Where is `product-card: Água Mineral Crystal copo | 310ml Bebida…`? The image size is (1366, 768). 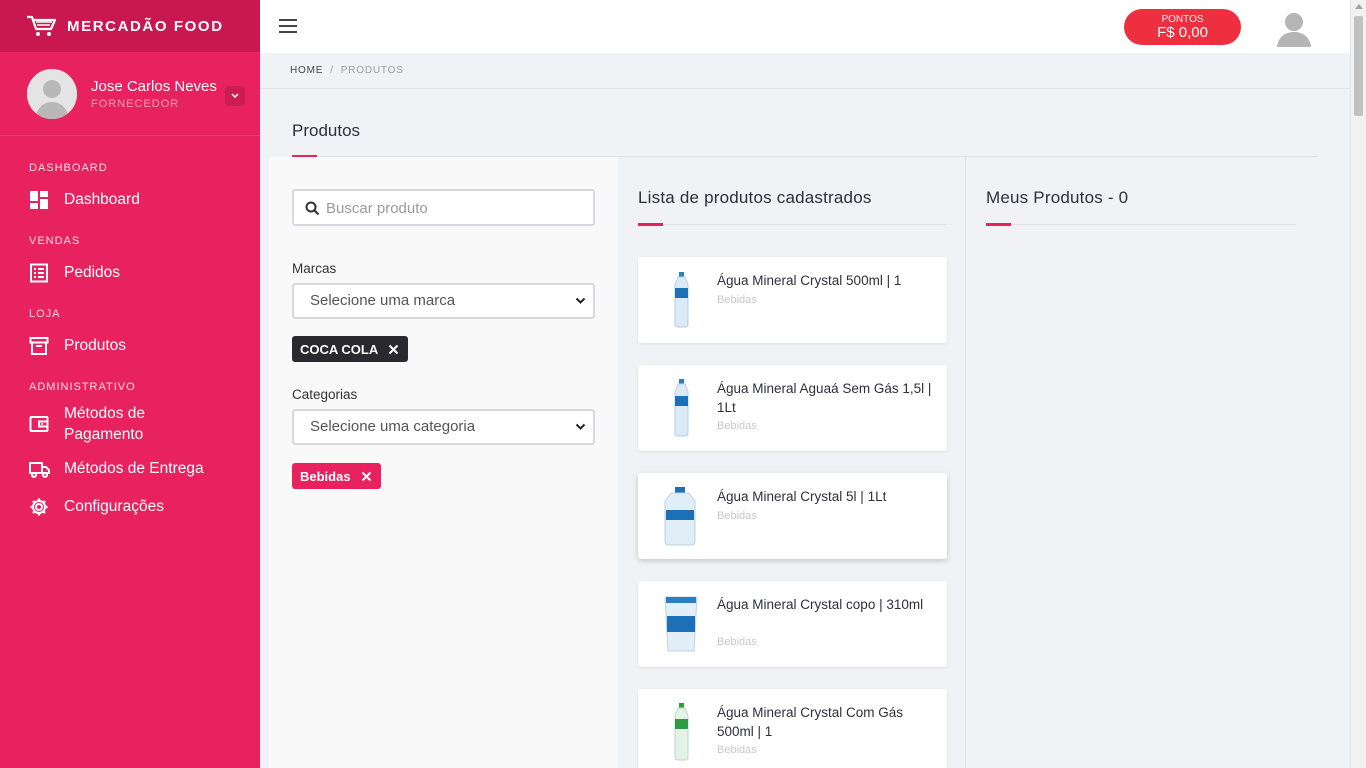 product-card: Água Mineral Crystal copo | 310ml Bebida… is located at coordinates (792, 624).